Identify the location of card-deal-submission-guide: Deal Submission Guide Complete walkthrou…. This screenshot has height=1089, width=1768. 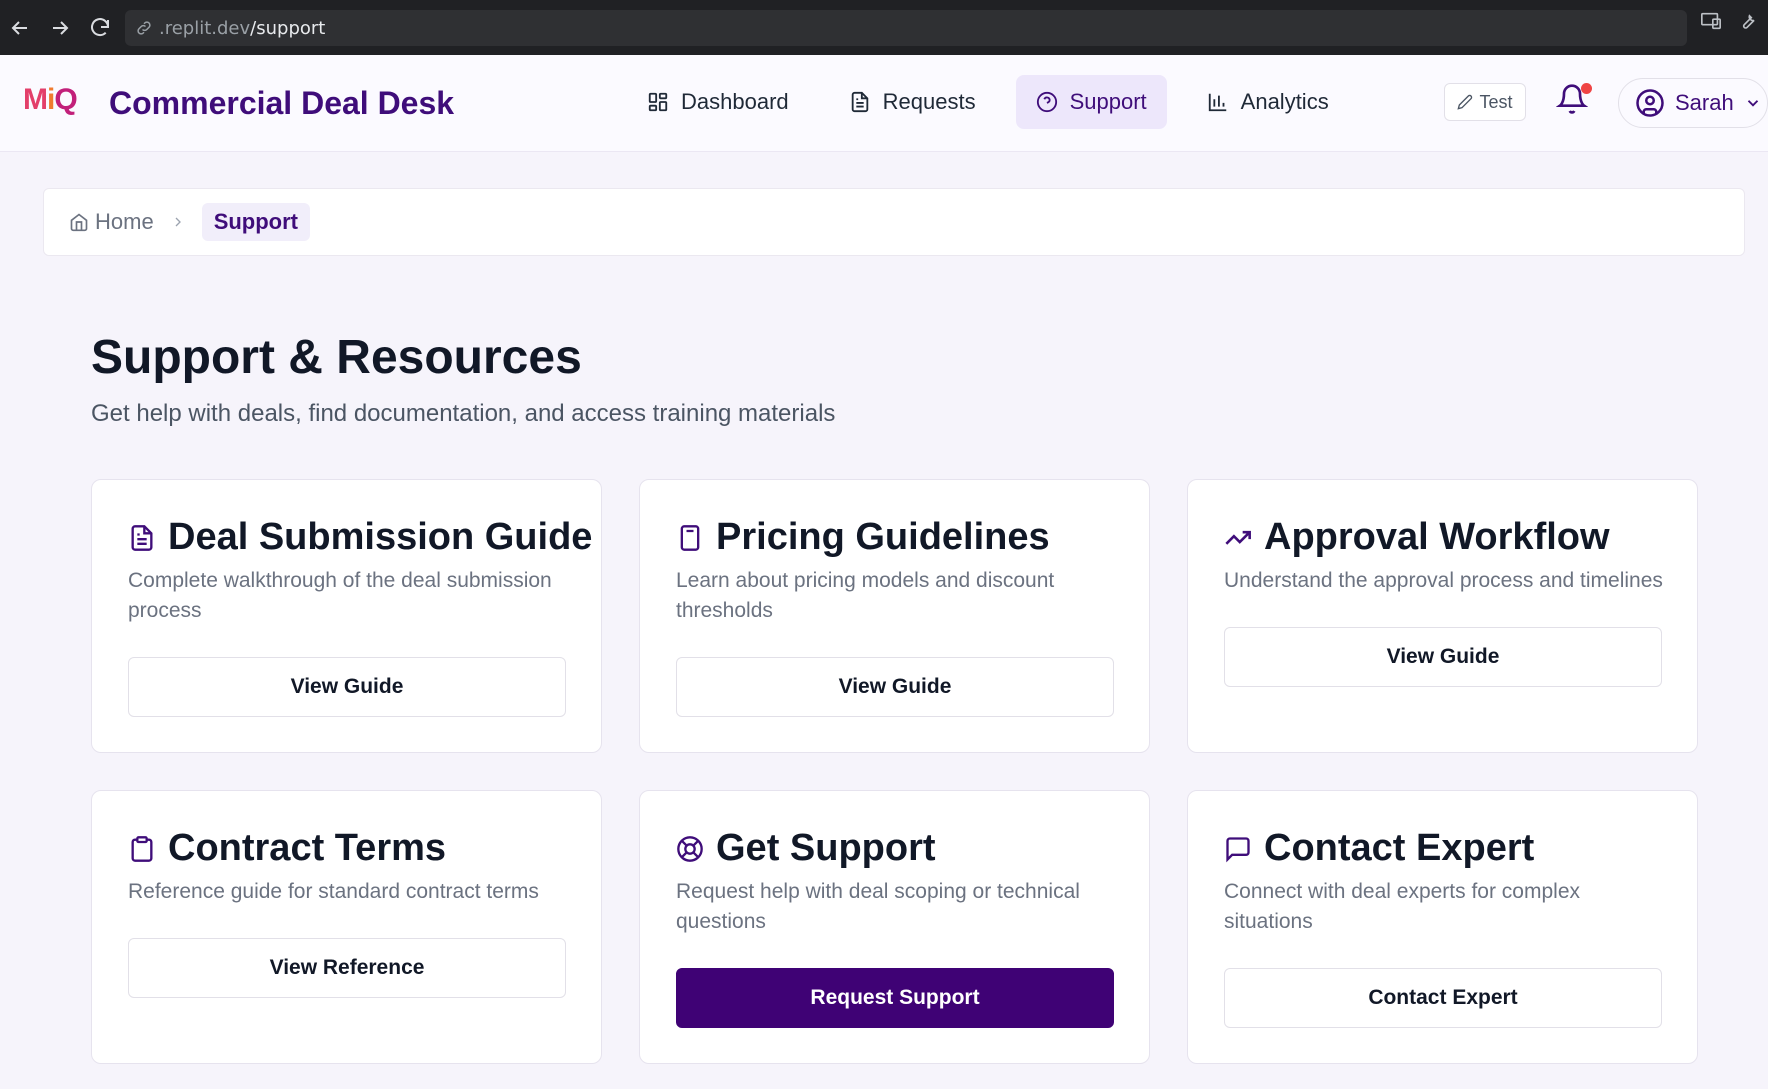
(346, 616).